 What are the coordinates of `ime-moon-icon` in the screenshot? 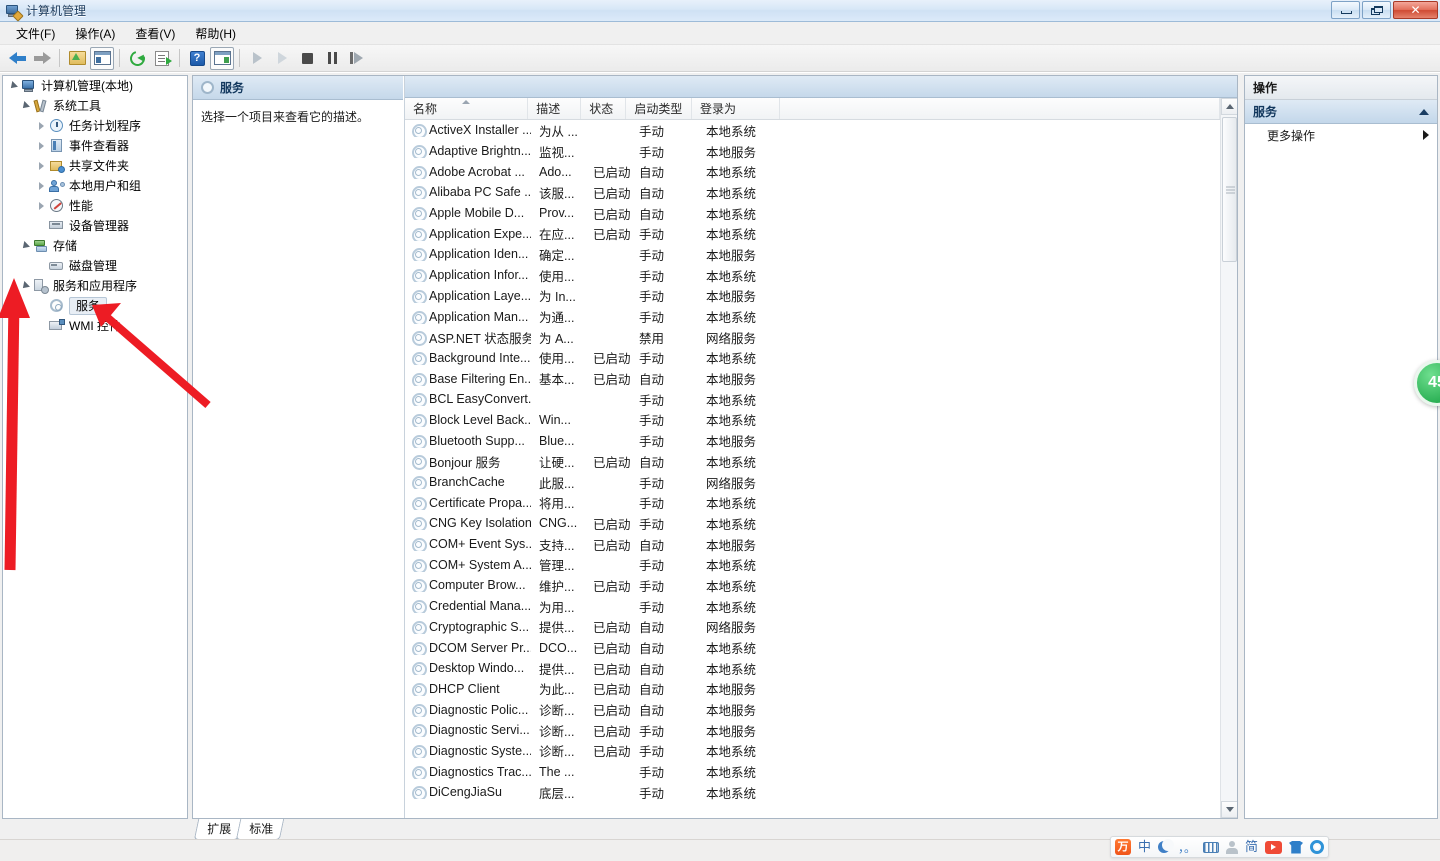 It's located at (1165, 846).